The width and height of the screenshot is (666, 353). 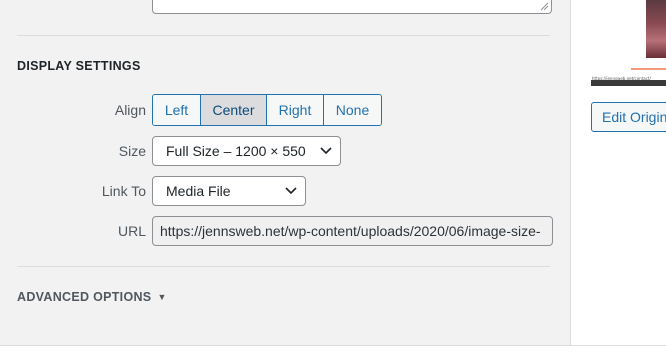 I want to click on resize-handle-icon, so click(x=544, y=6).